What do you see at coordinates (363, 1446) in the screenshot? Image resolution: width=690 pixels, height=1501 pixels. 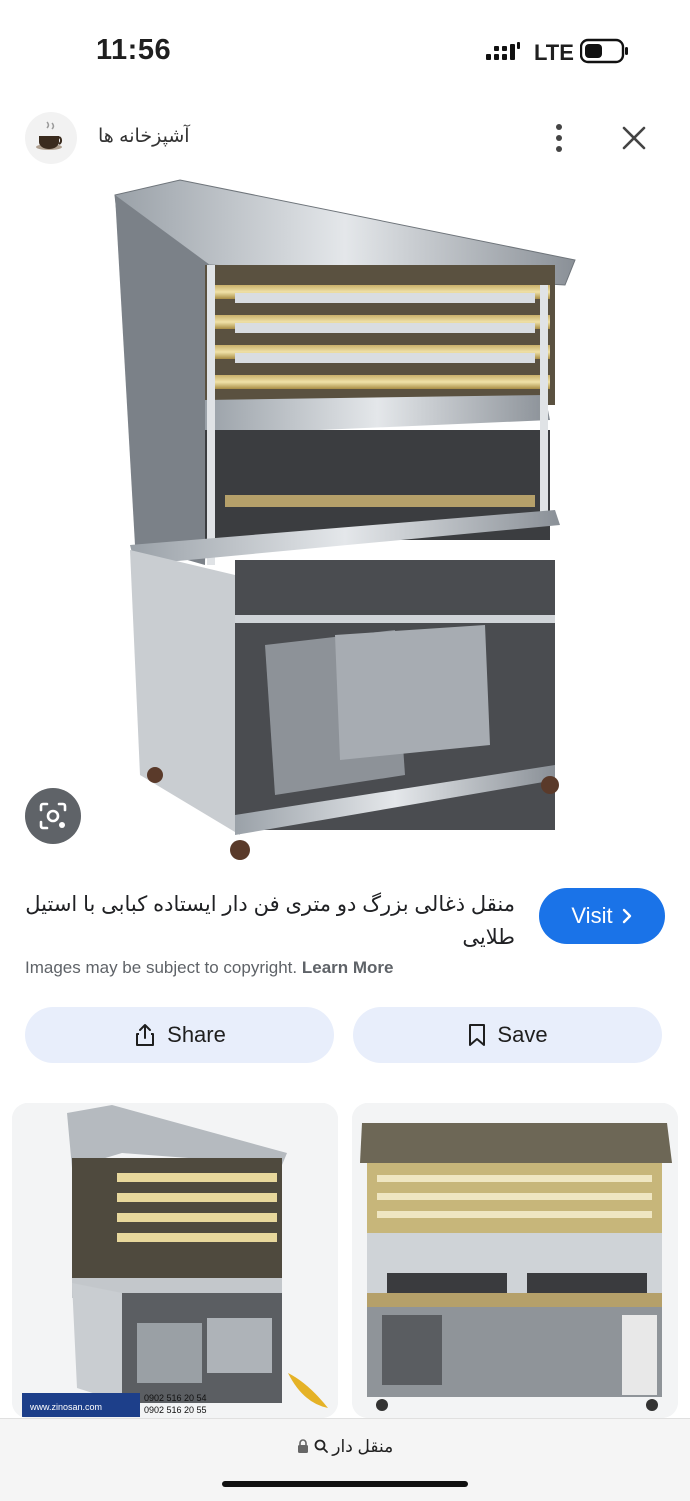 I see `url-text: منقل دار` at bounding box center [363, 1446].